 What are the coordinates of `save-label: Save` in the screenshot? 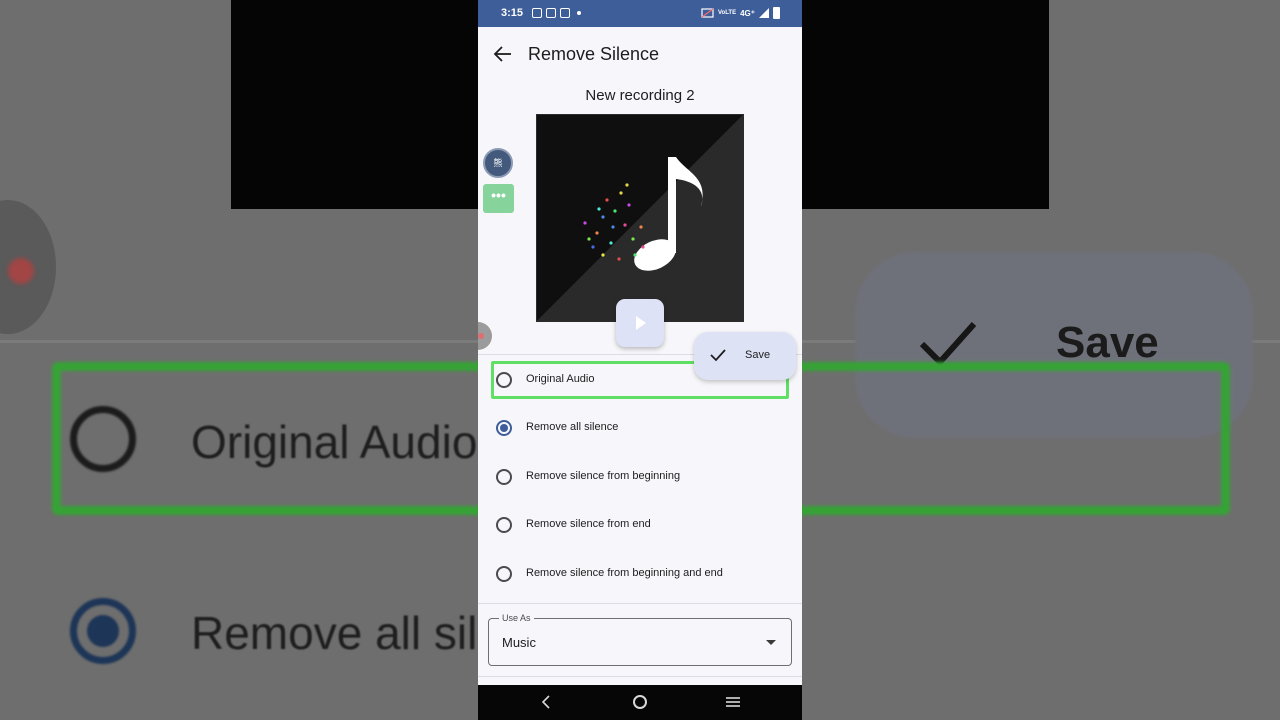 It's located at (758, 355).